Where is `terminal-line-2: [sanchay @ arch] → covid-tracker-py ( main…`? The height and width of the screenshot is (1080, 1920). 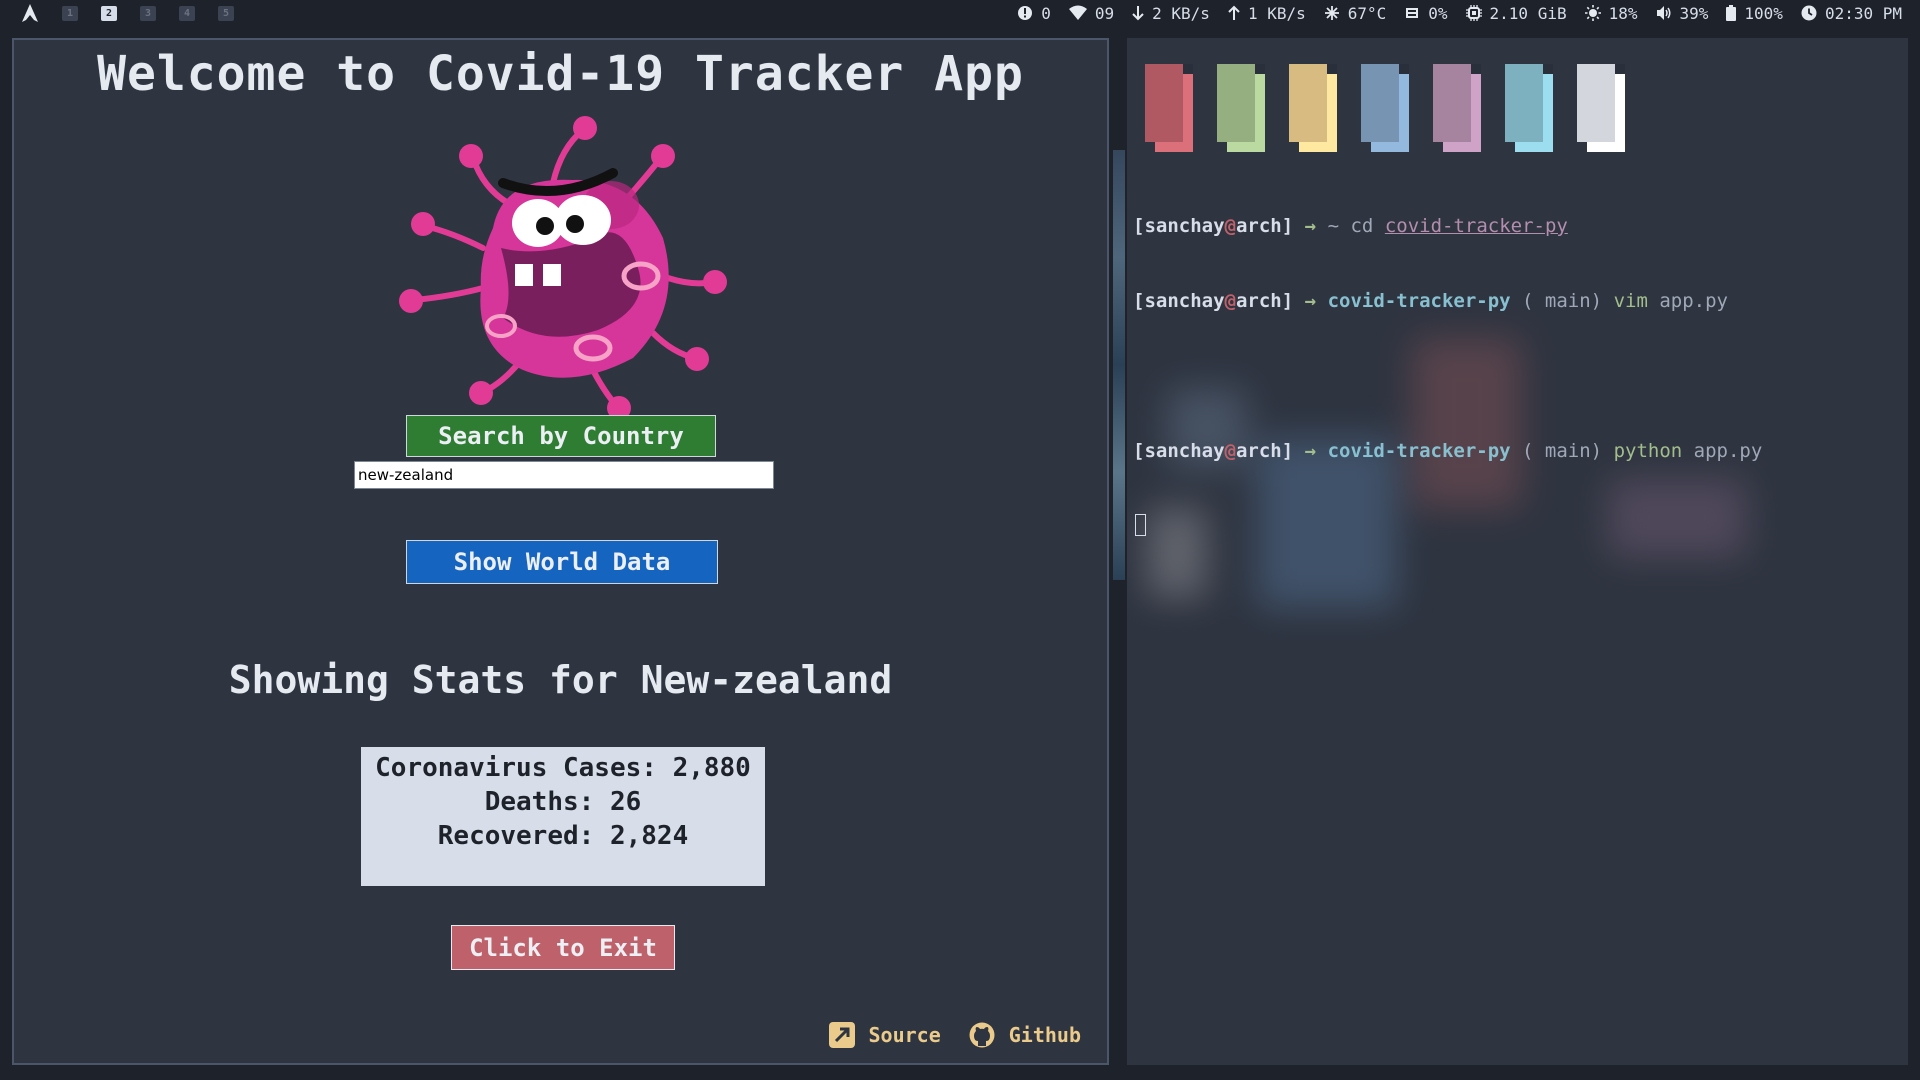
terminal-line-2: [sanchay @ arch] → covid-tracker-py ( main… is located at coordinates (1447, 301).